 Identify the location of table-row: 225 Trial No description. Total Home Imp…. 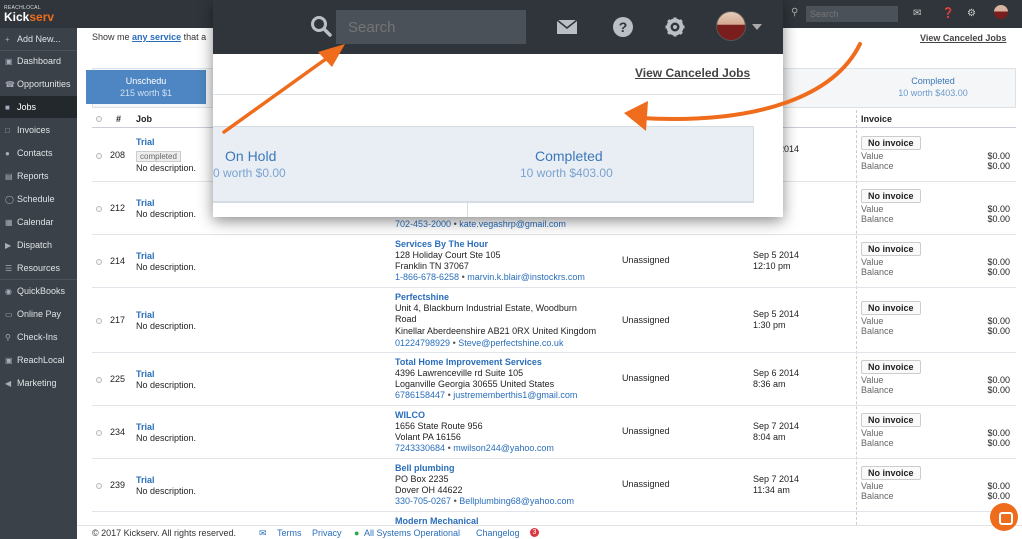
(554, 379).